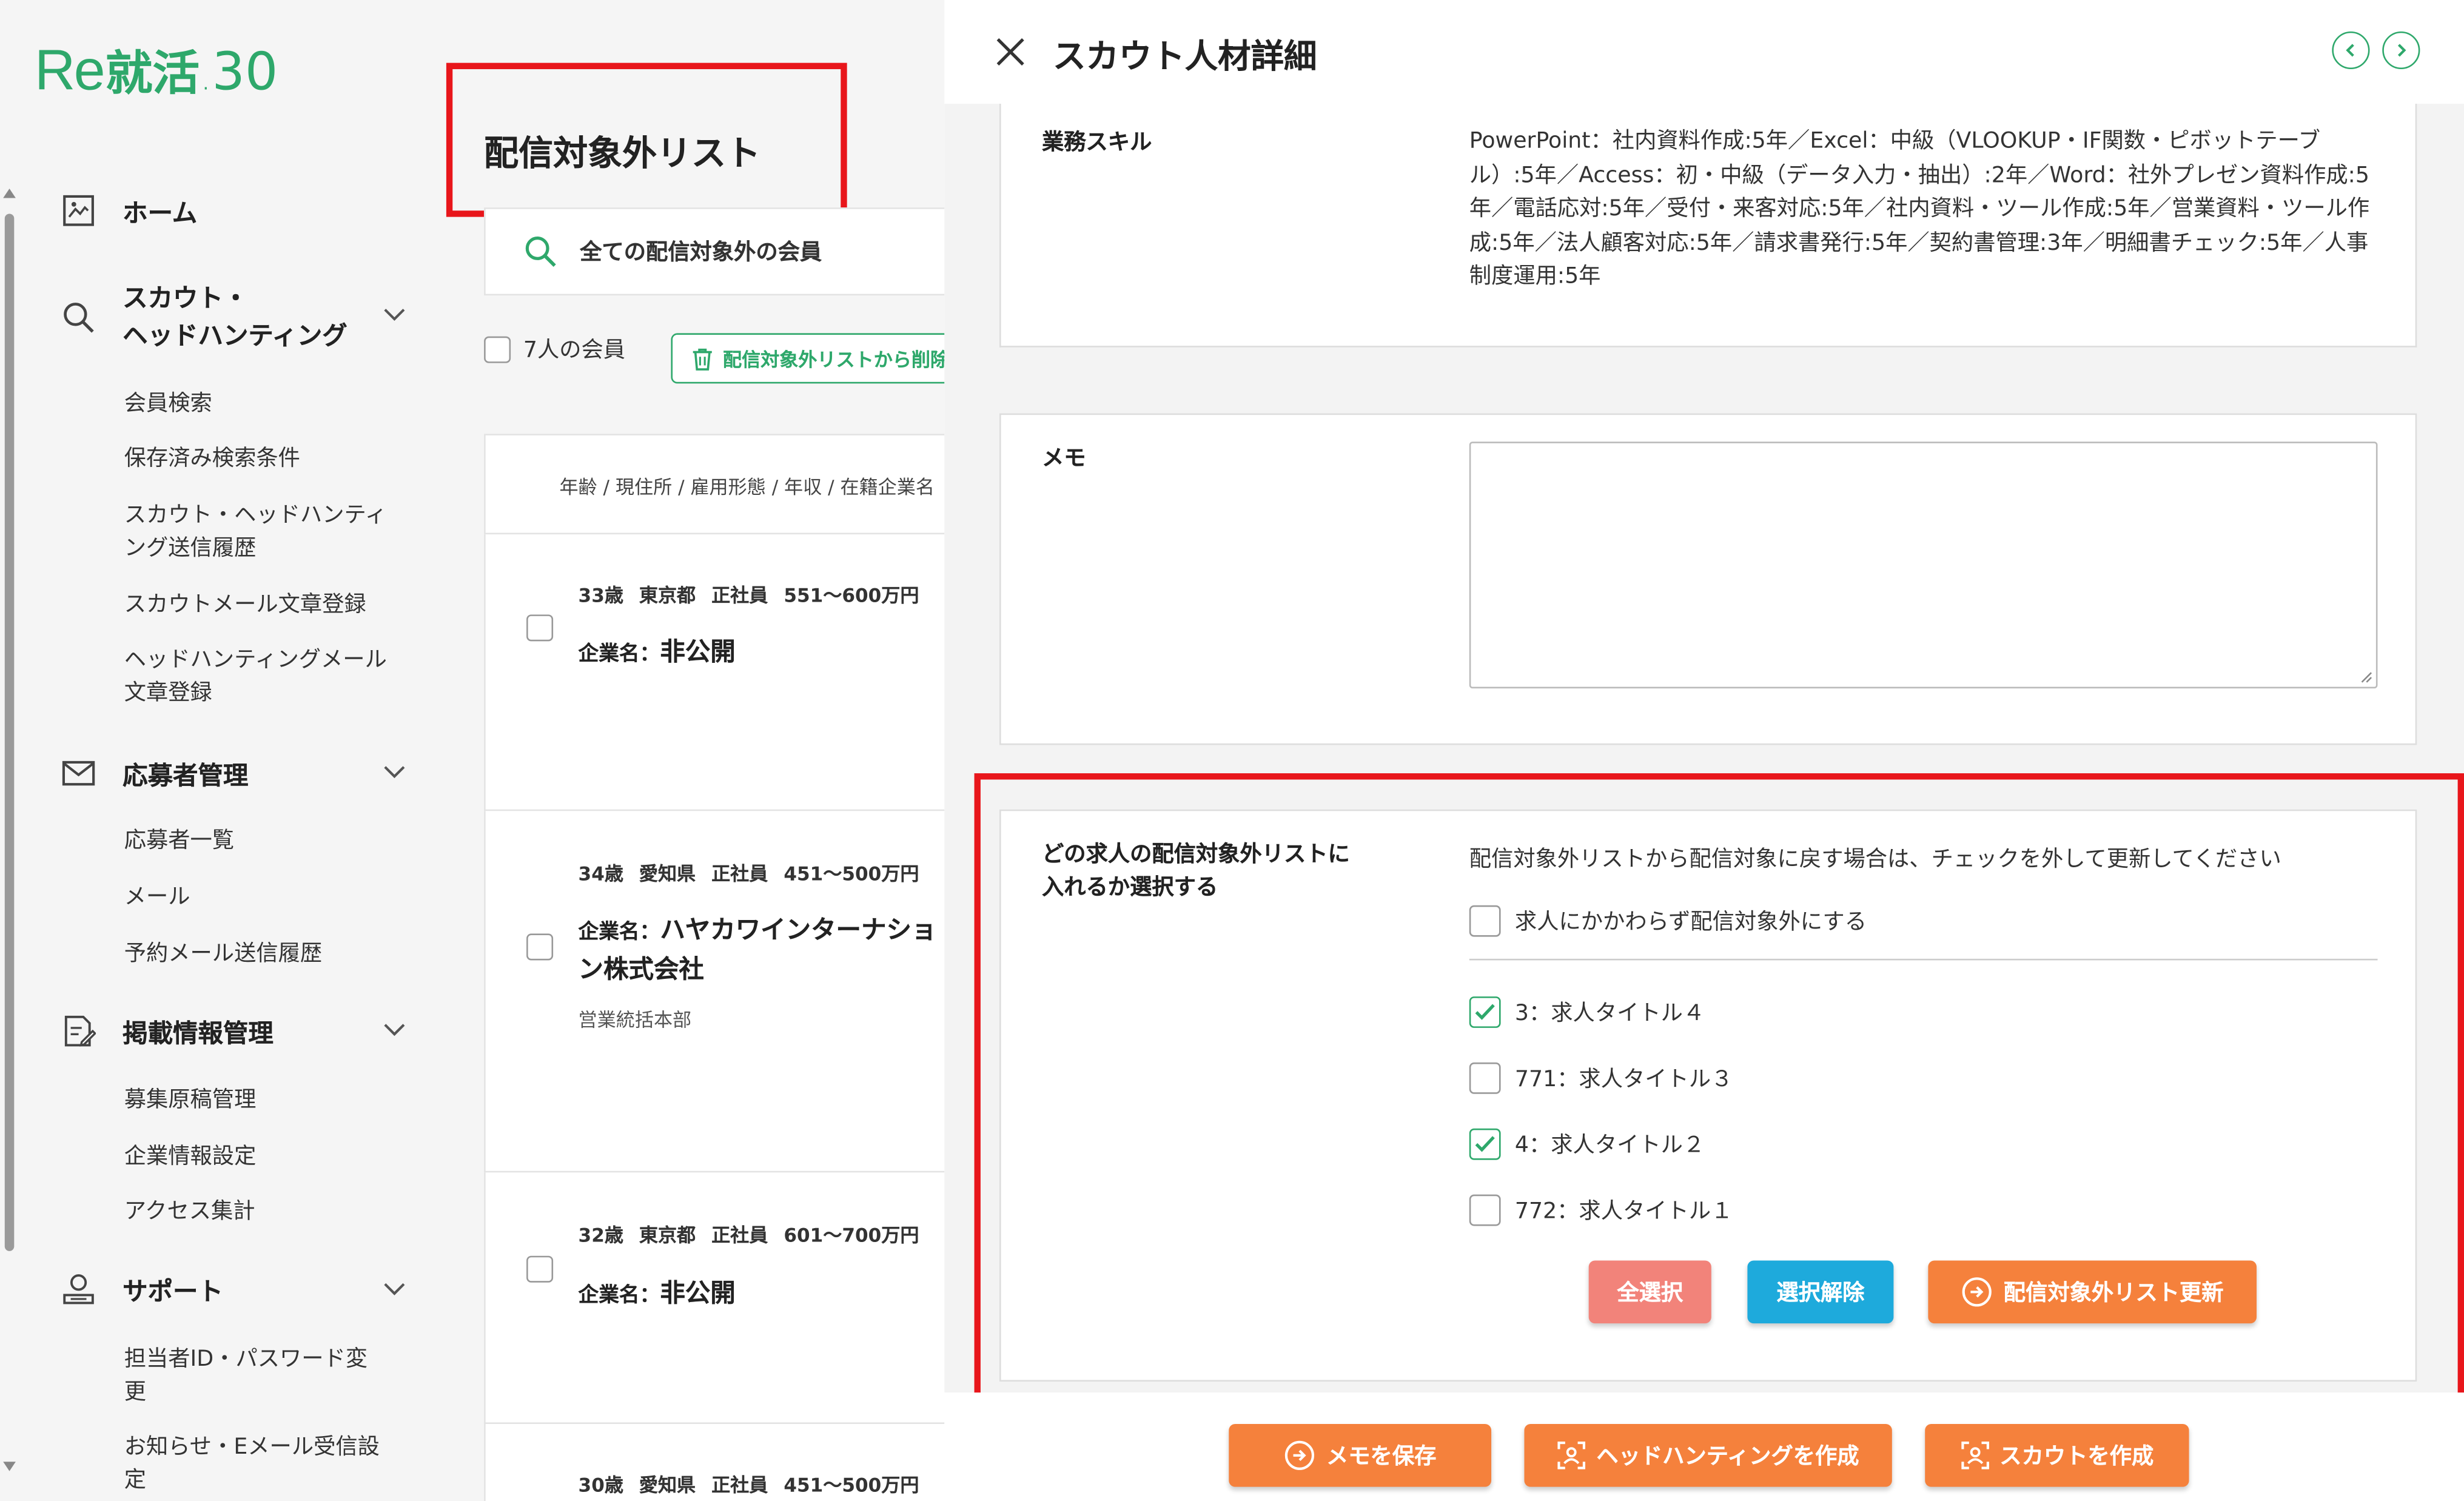  I want to click on prev-member-button, so click(2351, 51).